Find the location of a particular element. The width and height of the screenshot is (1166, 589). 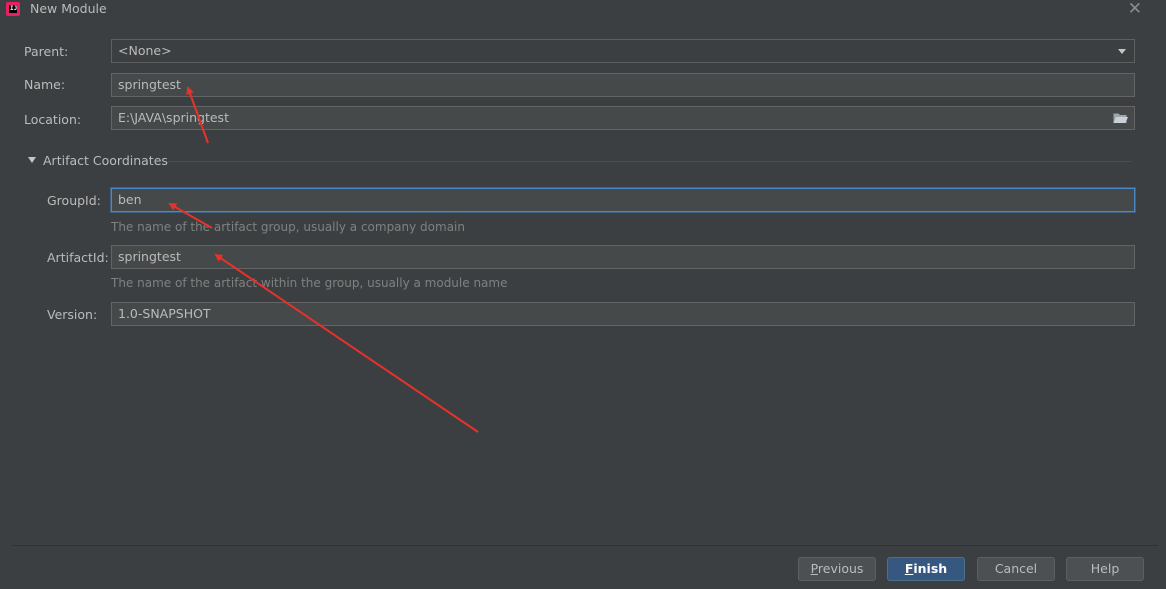

collapse-arrow-icon is located at coordinates (32, 160).